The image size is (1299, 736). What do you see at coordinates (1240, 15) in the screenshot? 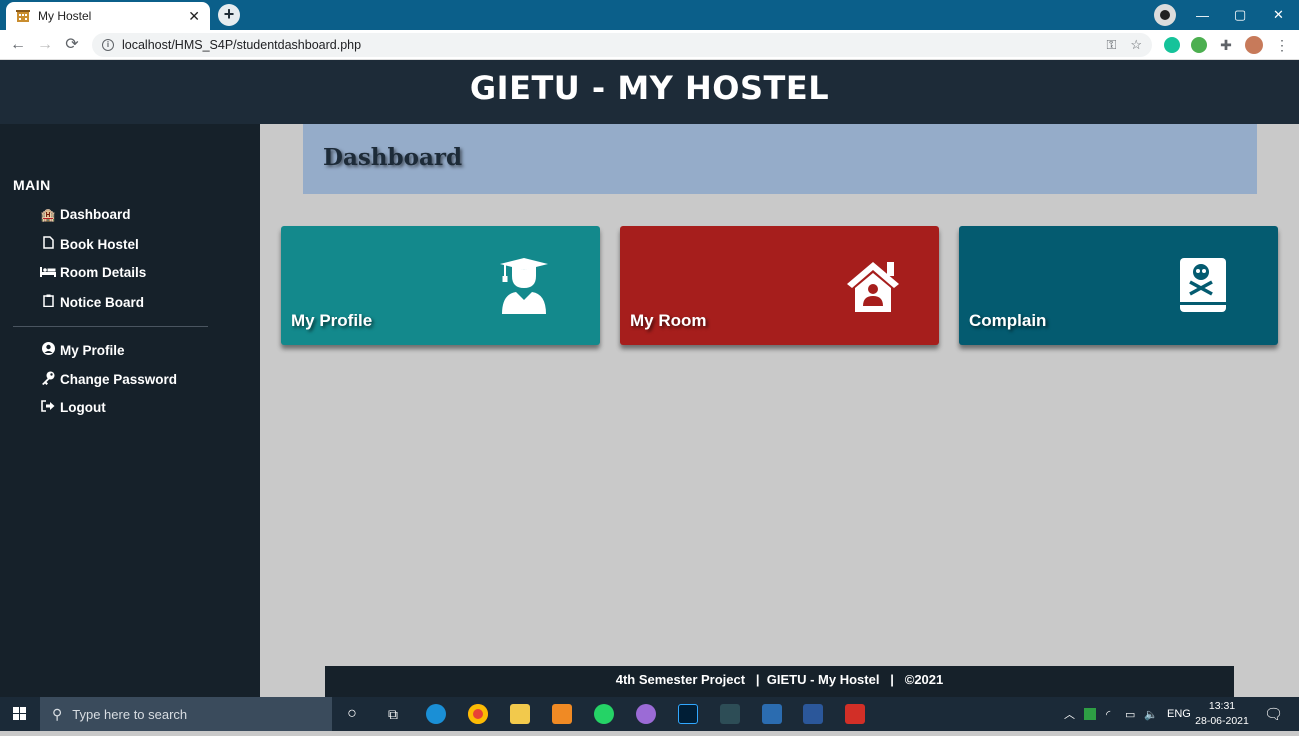
I see `maximize-button: ▢` at bounding box center [1240, 15].